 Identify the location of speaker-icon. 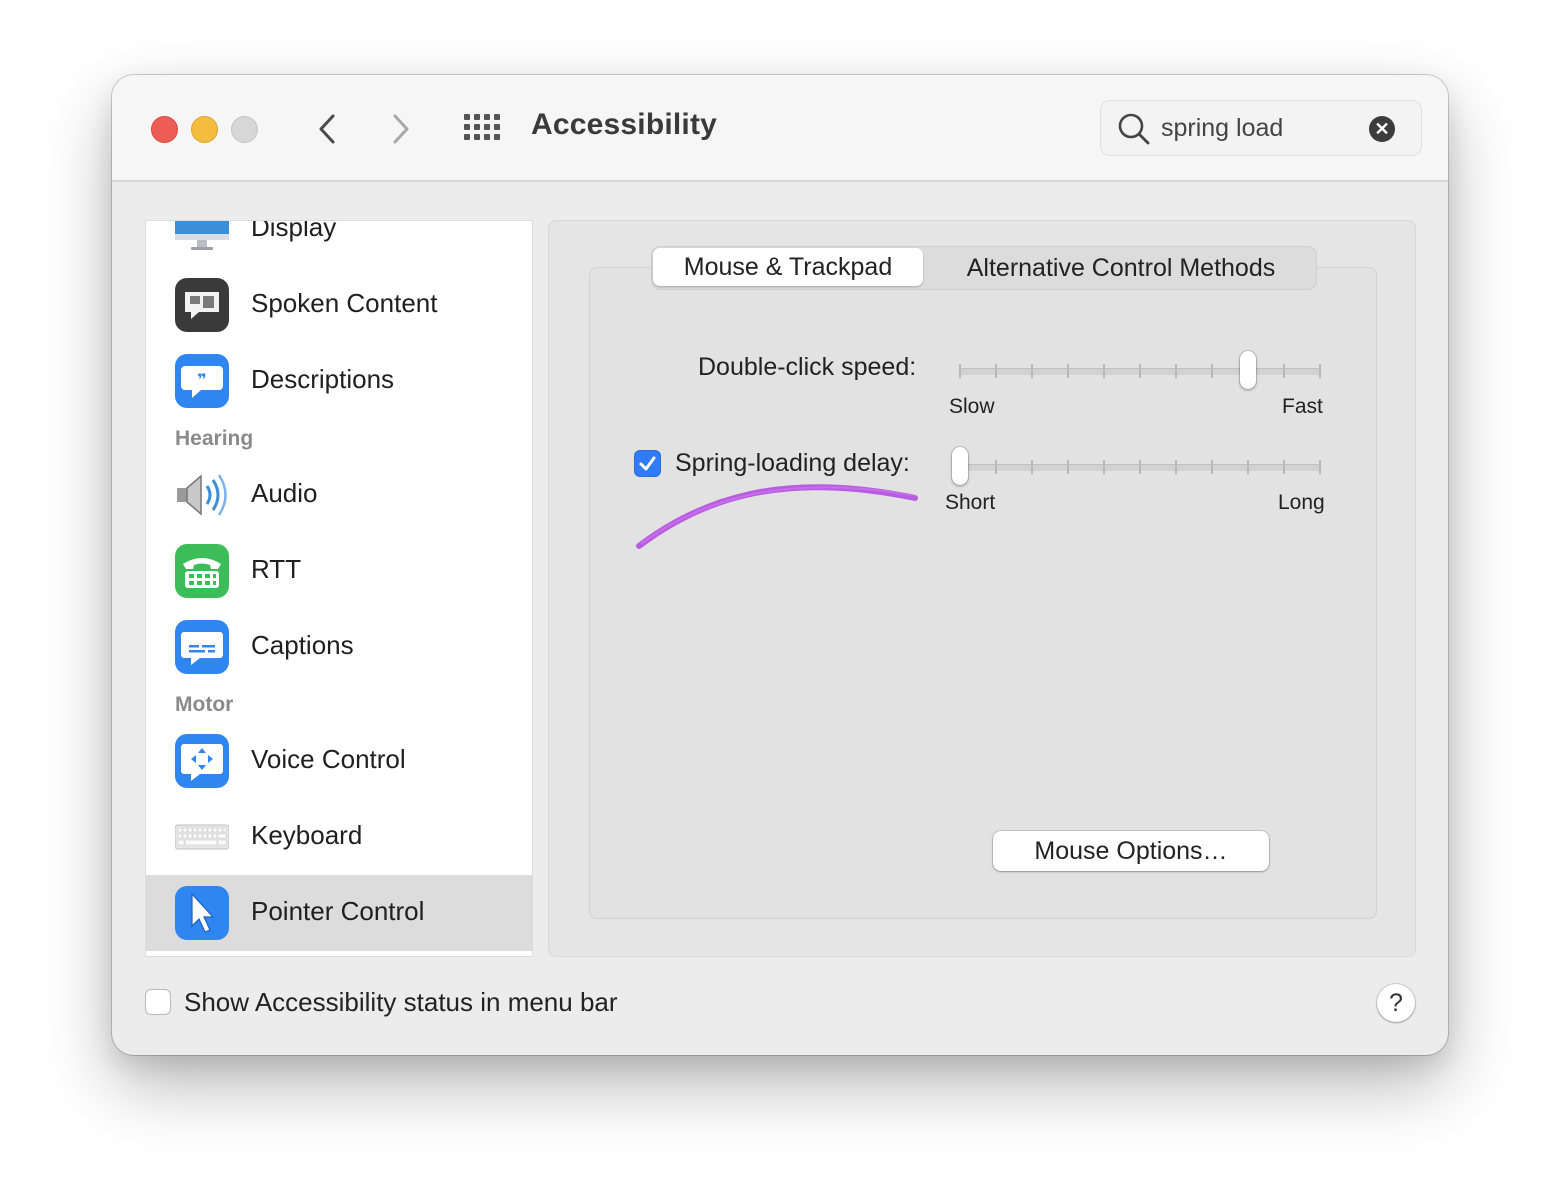
(202, 495).